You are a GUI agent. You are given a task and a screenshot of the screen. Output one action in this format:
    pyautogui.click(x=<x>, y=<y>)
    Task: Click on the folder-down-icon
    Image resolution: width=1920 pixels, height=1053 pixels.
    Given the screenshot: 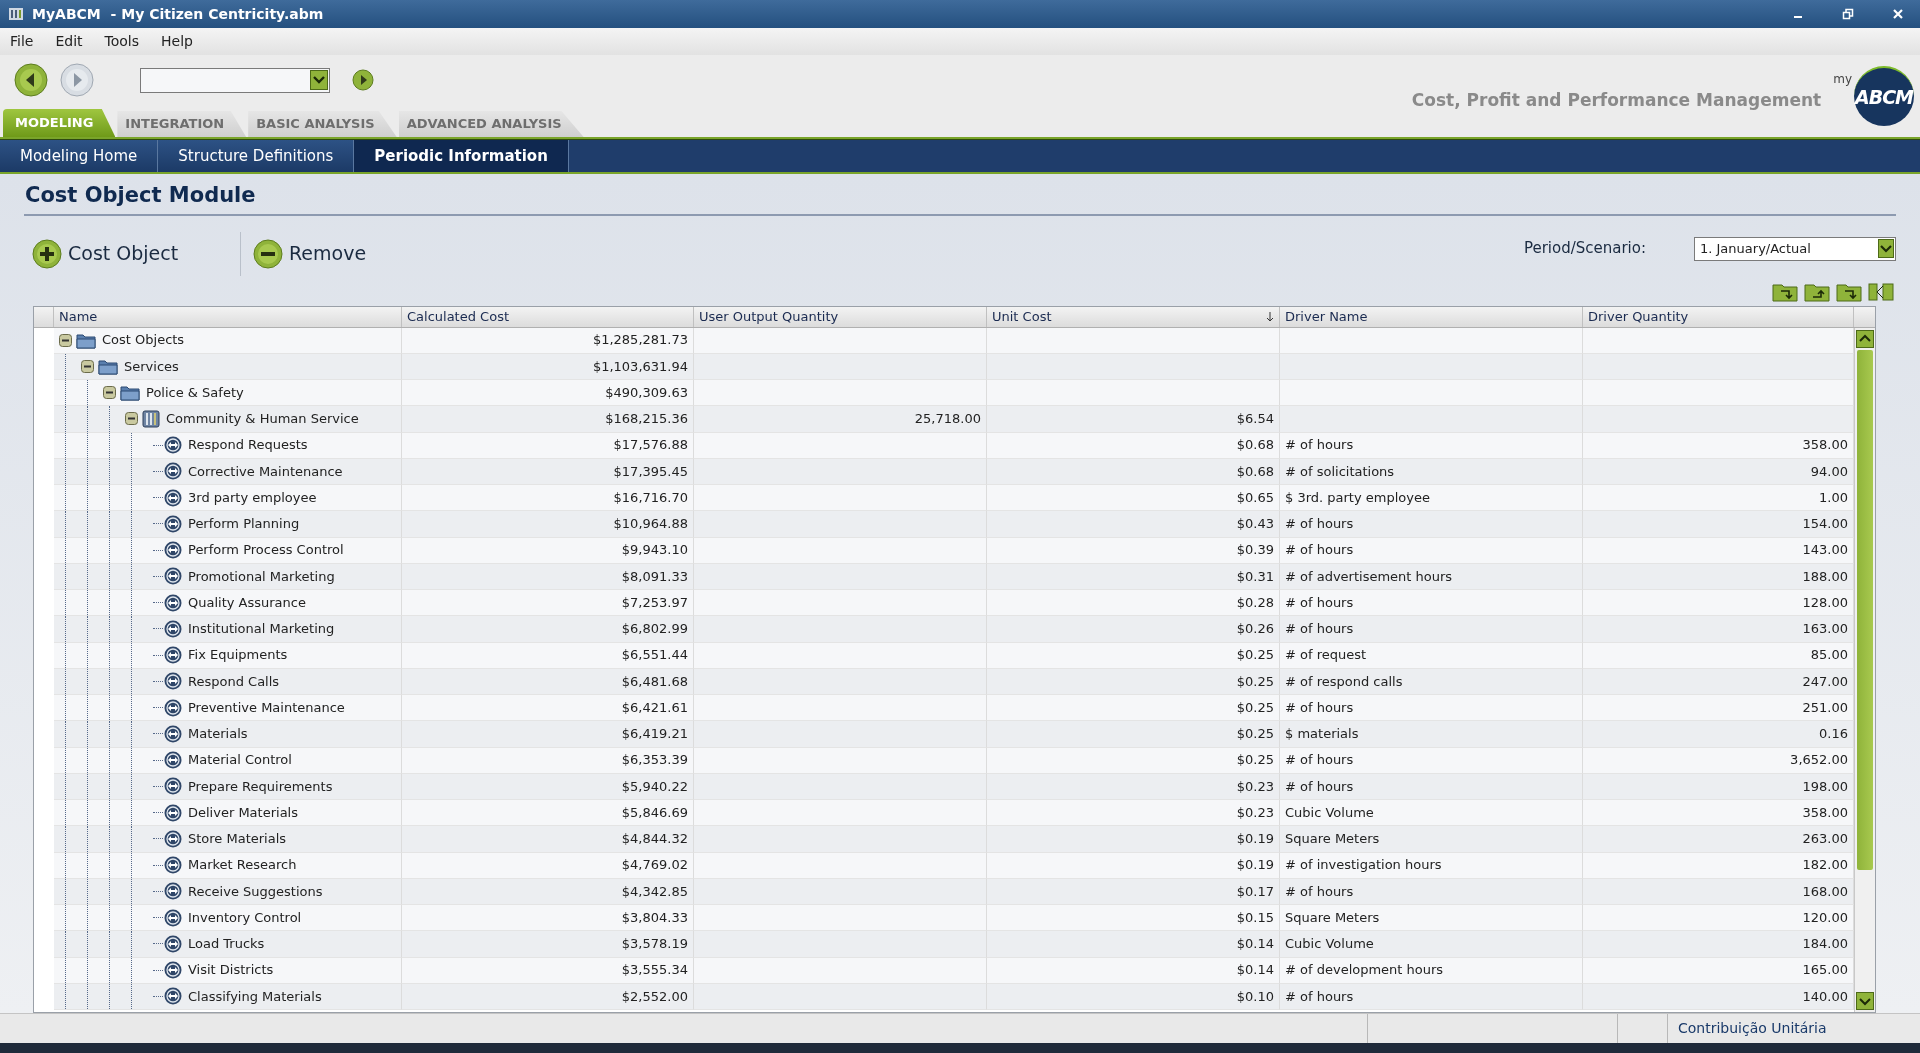 What is the action you would take?
    pyautogui.click(x=1785, y=291)
    